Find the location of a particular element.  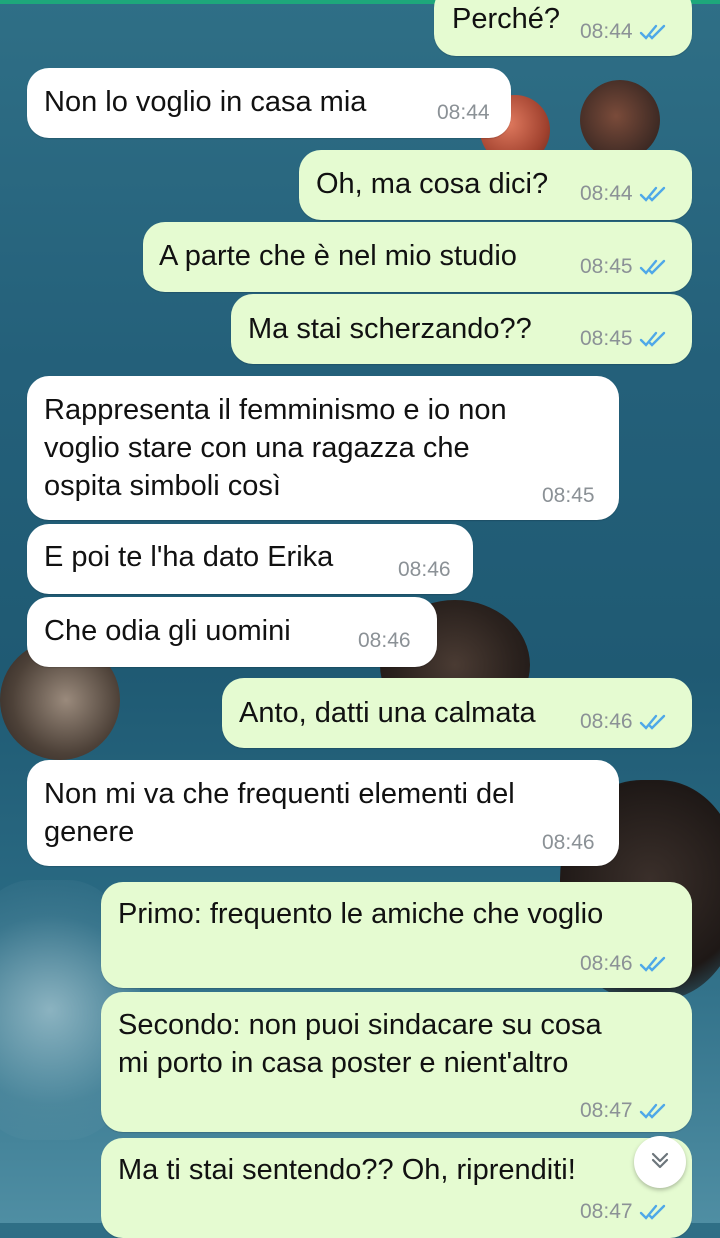

message-incoming: Che odia gli uomini 08:46 is located at coordinates (232, 632).